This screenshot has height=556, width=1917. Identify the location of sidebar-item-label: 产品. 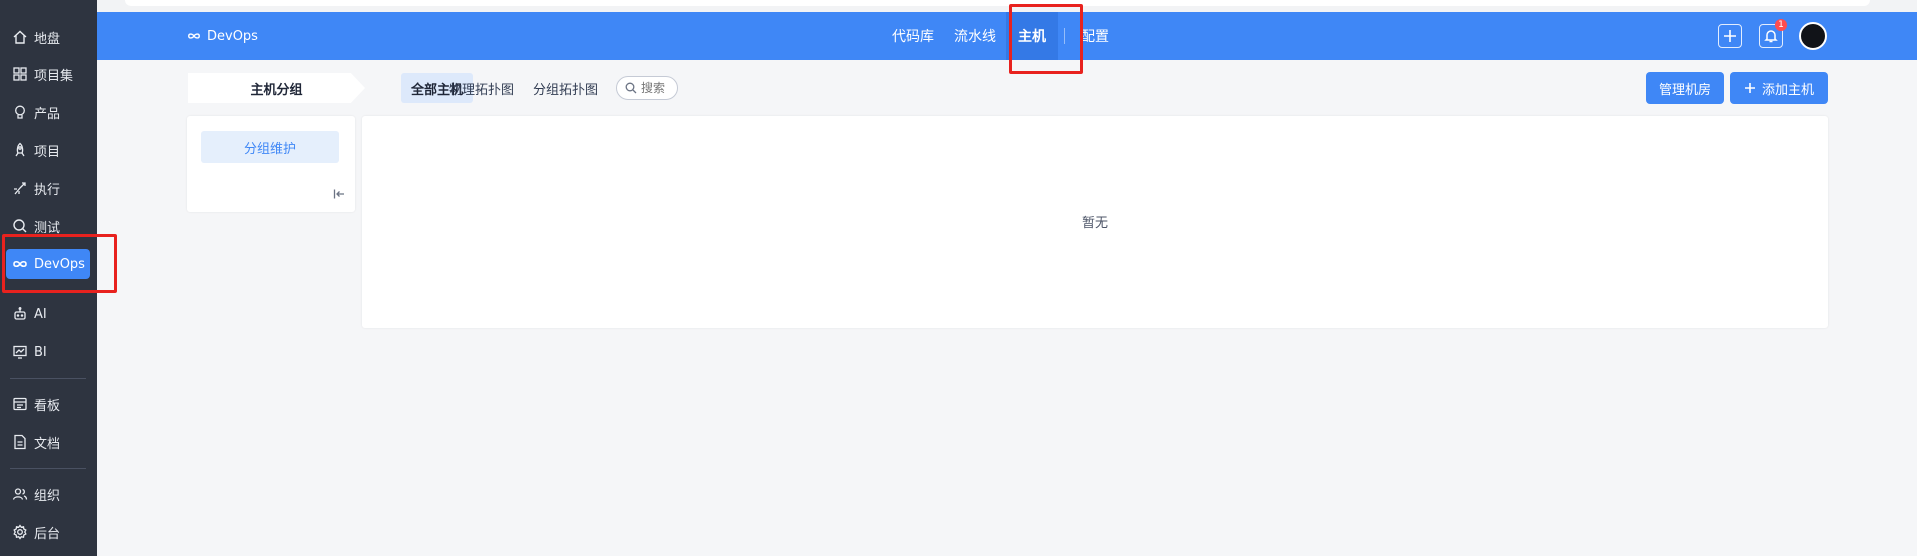
(47, 114).